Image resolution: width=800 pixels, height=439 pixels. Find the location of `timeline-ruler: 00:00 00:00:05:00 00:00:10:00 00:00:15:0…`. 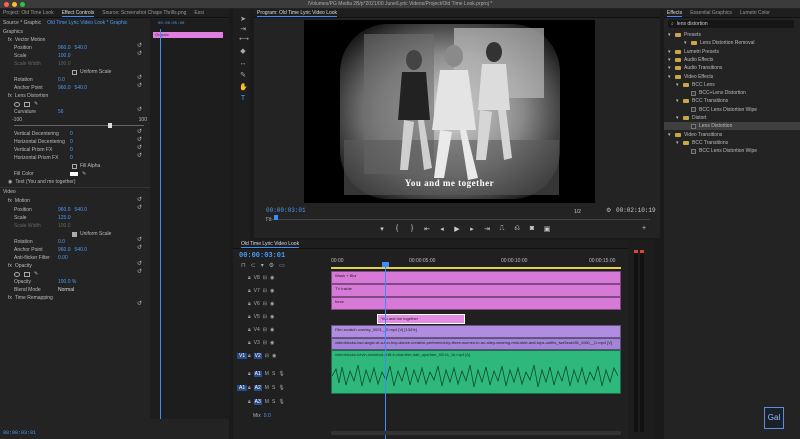

timeline-ruler: 00:00 00:00:05:00 00:00:10:00 00:00:15:0… is located at coordinates (476, 260).